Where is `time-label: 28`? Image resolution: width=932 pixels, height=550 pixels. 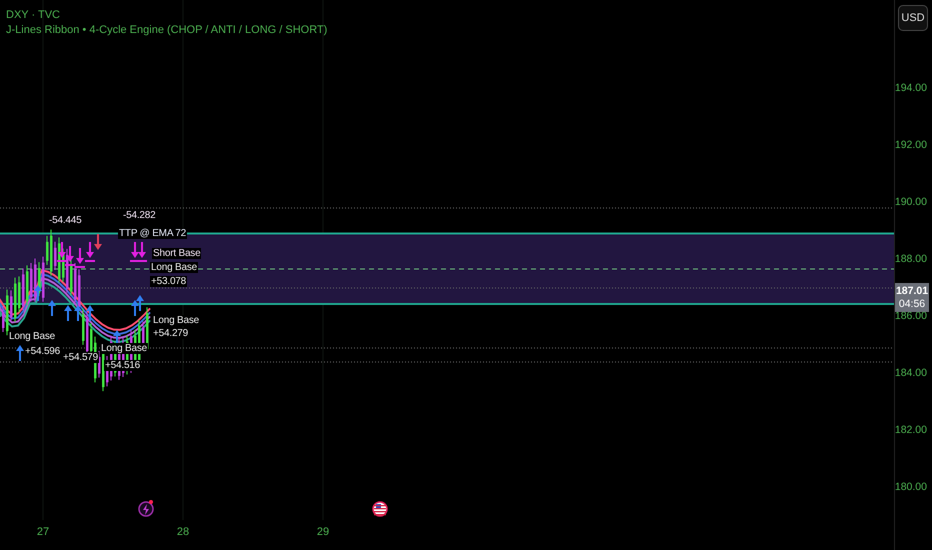
time-label: 28 is located at coordinates (183, 532).